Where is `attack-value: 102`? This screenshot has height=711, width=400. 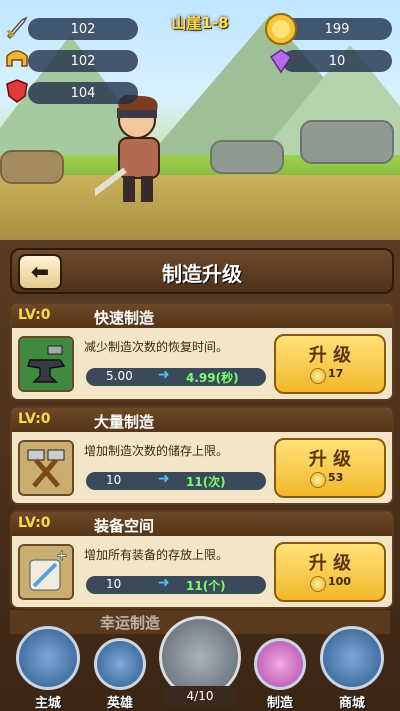 attack-value: 102 is located at coordinates (83, 29).